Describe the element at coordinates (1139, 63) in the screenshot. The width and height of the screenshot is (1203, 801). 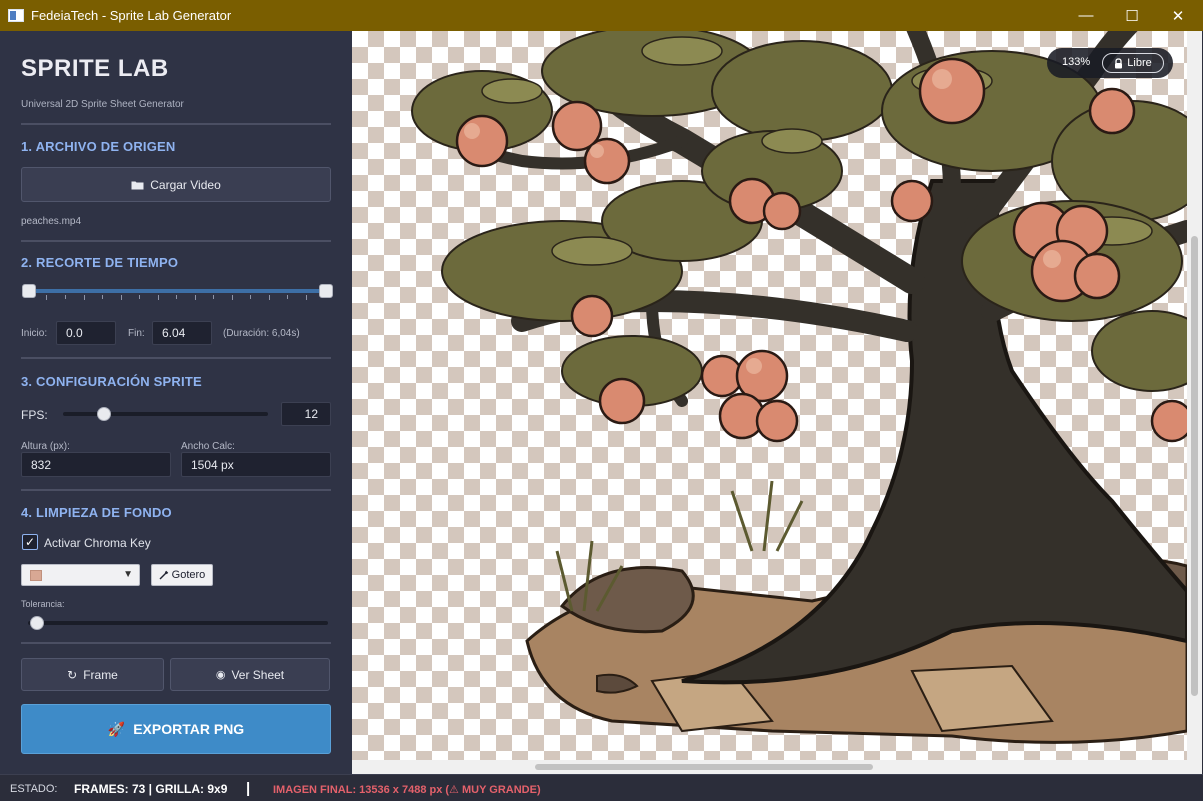
I see `aspect-lock-label: Libre` at that location.